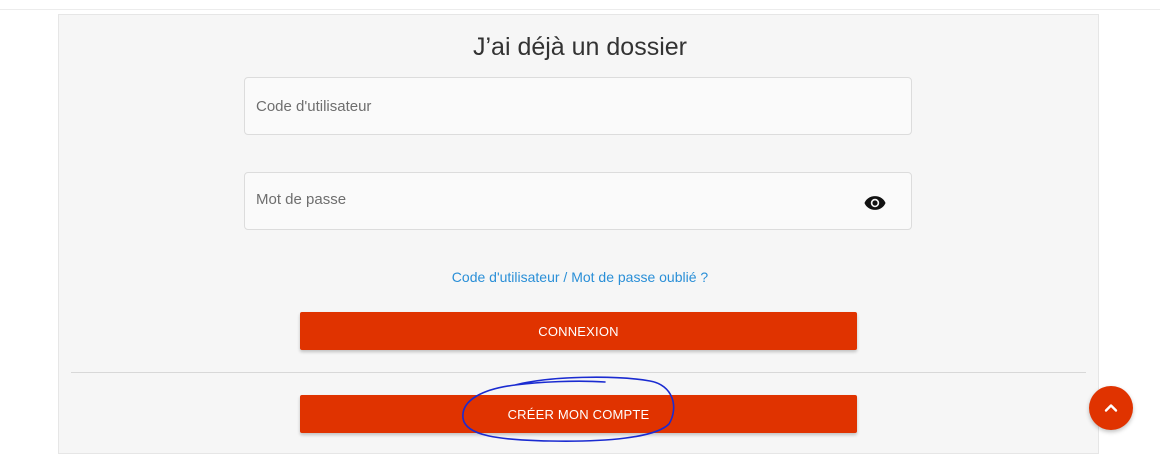  I want to click on username-field, so click(578, 106).